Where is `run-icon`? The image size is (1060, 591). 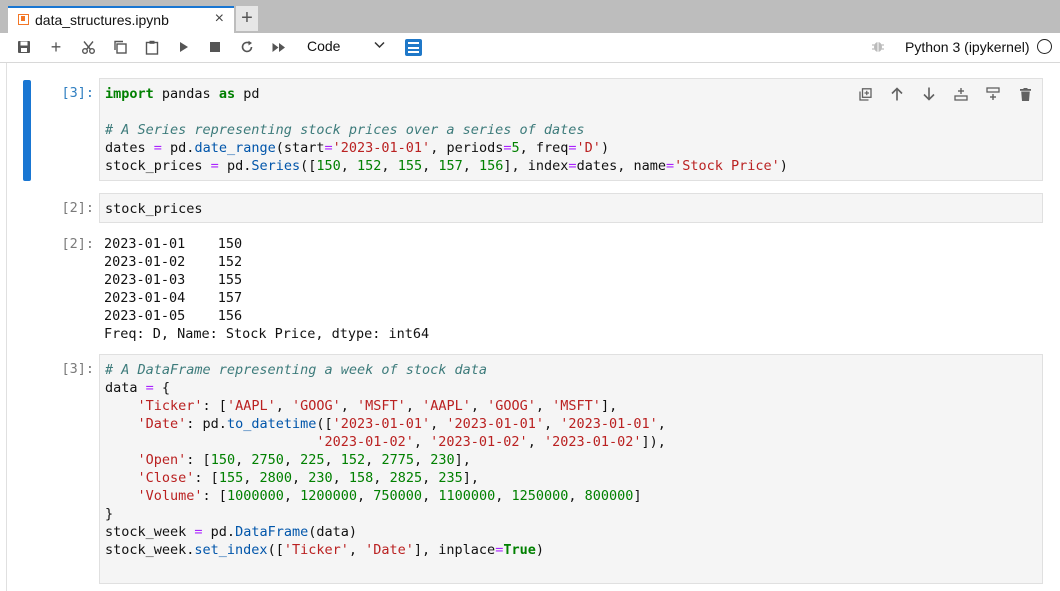 run-icon is located at coordinates (184, 47).